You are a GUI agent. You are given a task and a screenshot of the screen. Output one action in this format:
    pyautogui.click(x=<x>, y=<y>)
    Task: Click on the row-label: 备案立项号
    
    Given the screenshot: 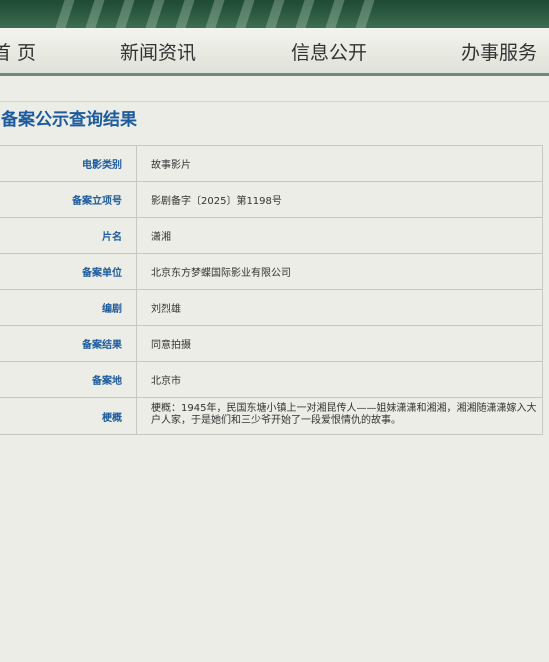 What is the action you would take?
    pyautogui.click(x=68, y=199)
    